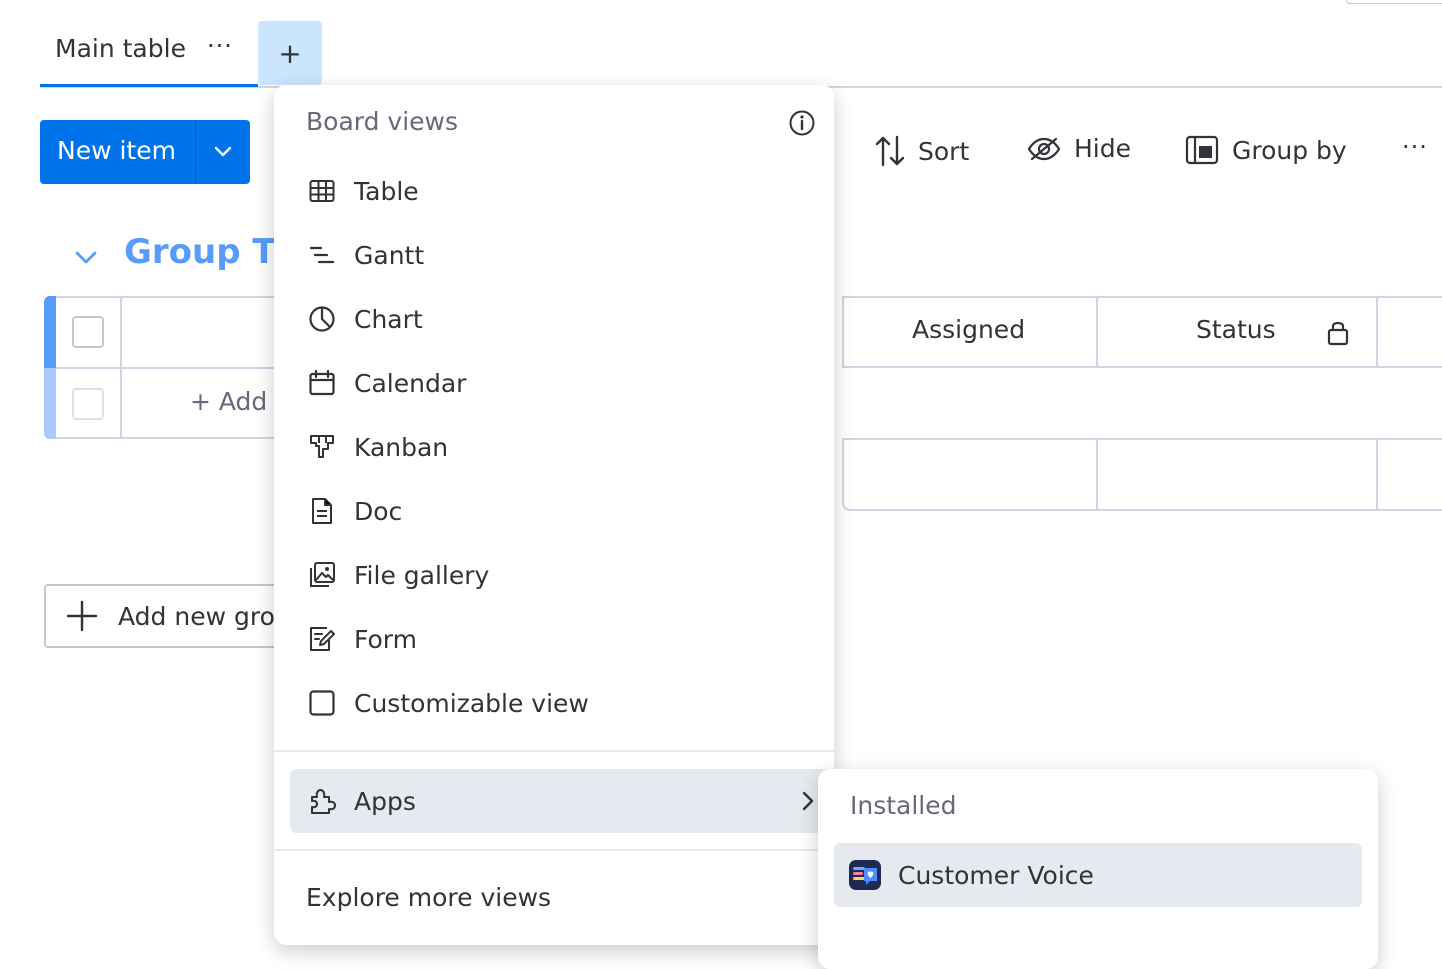 The width and height of the screenshot is (1442, 969). What do you see at coordinates (322, 639) in the screenshot?
I see `form-icon` at bounding box center [322, 639].